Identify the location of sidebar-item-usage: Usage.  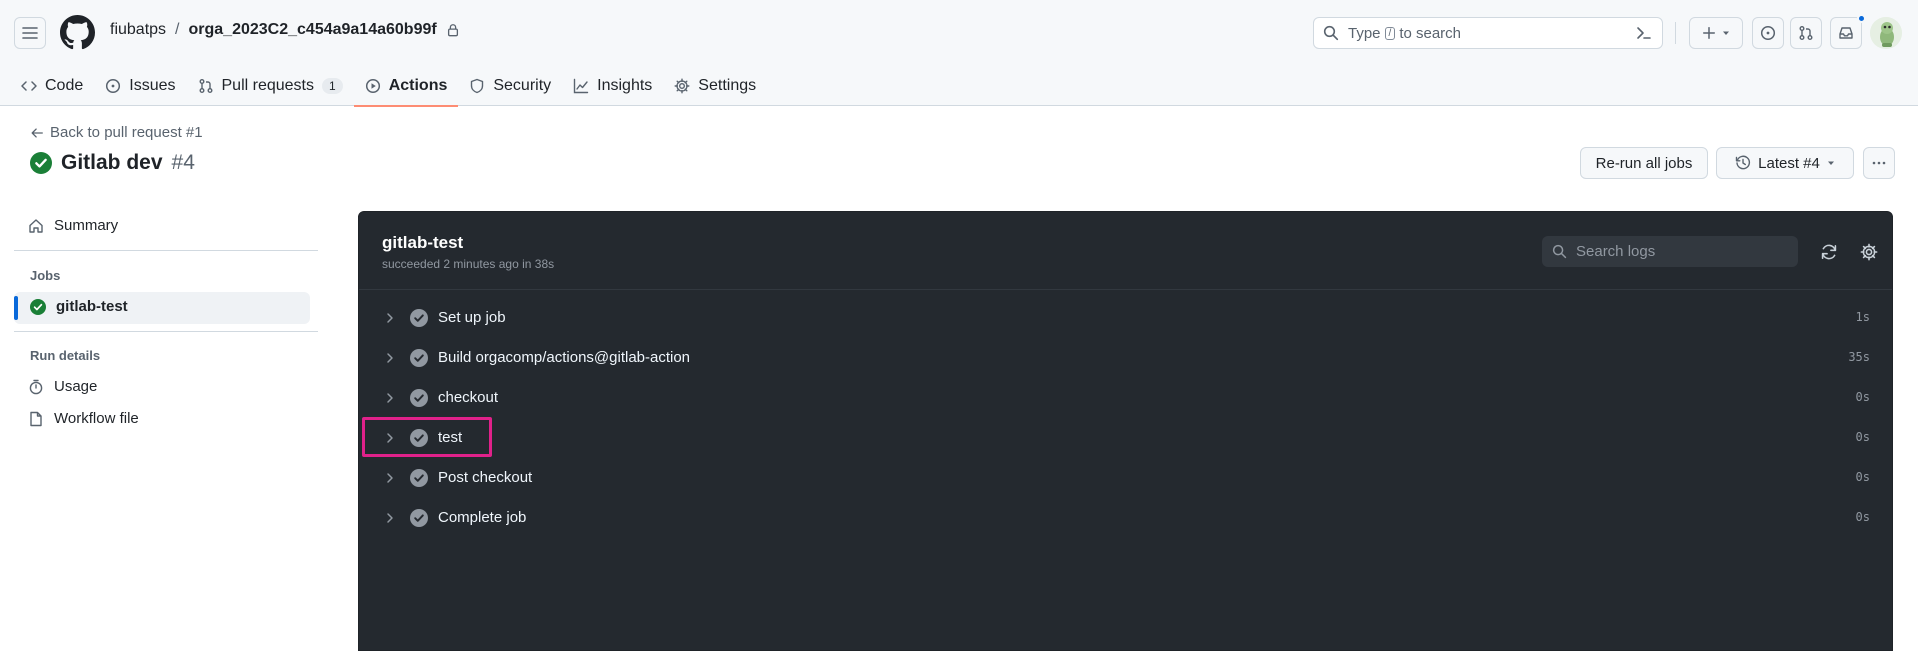
(62, 386).